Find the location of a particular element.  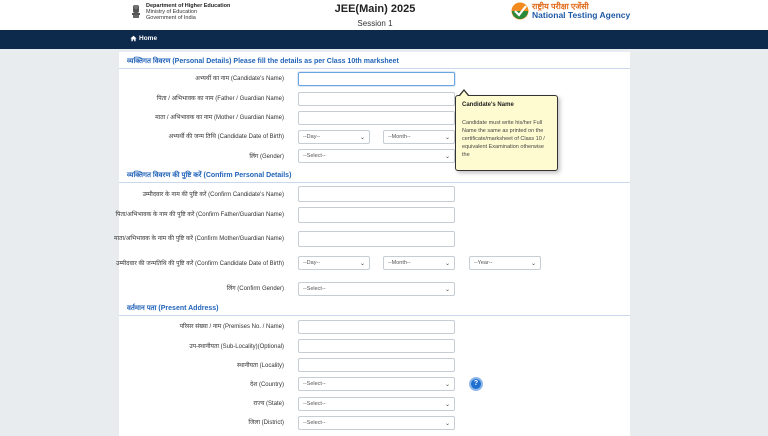

district-value: --Select-- is located at coordinates (314, 423).